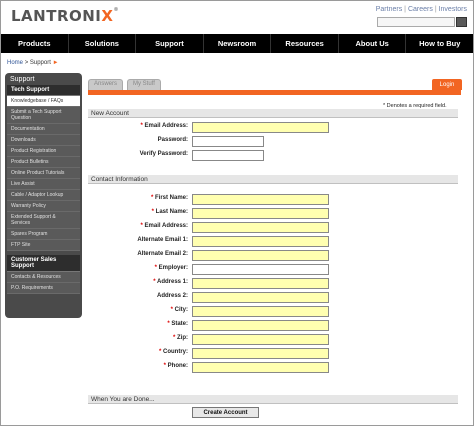  Describe the element at coordinates (260, 227) in the screenshot. I see `contact-email-field` at that location.